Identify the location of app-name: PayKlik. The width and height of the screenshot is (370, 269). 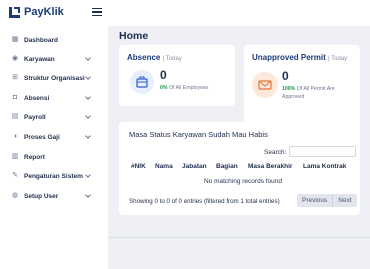
(44, 12).